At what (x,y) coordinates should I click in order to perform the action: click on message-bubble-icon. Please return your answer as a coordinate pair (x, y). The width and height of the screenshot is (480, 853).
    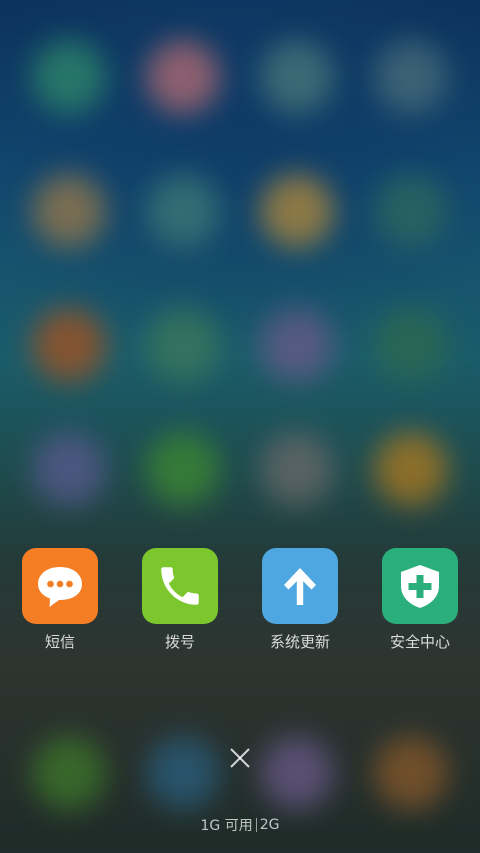
    Looking at the image, I should click on (60, 587).